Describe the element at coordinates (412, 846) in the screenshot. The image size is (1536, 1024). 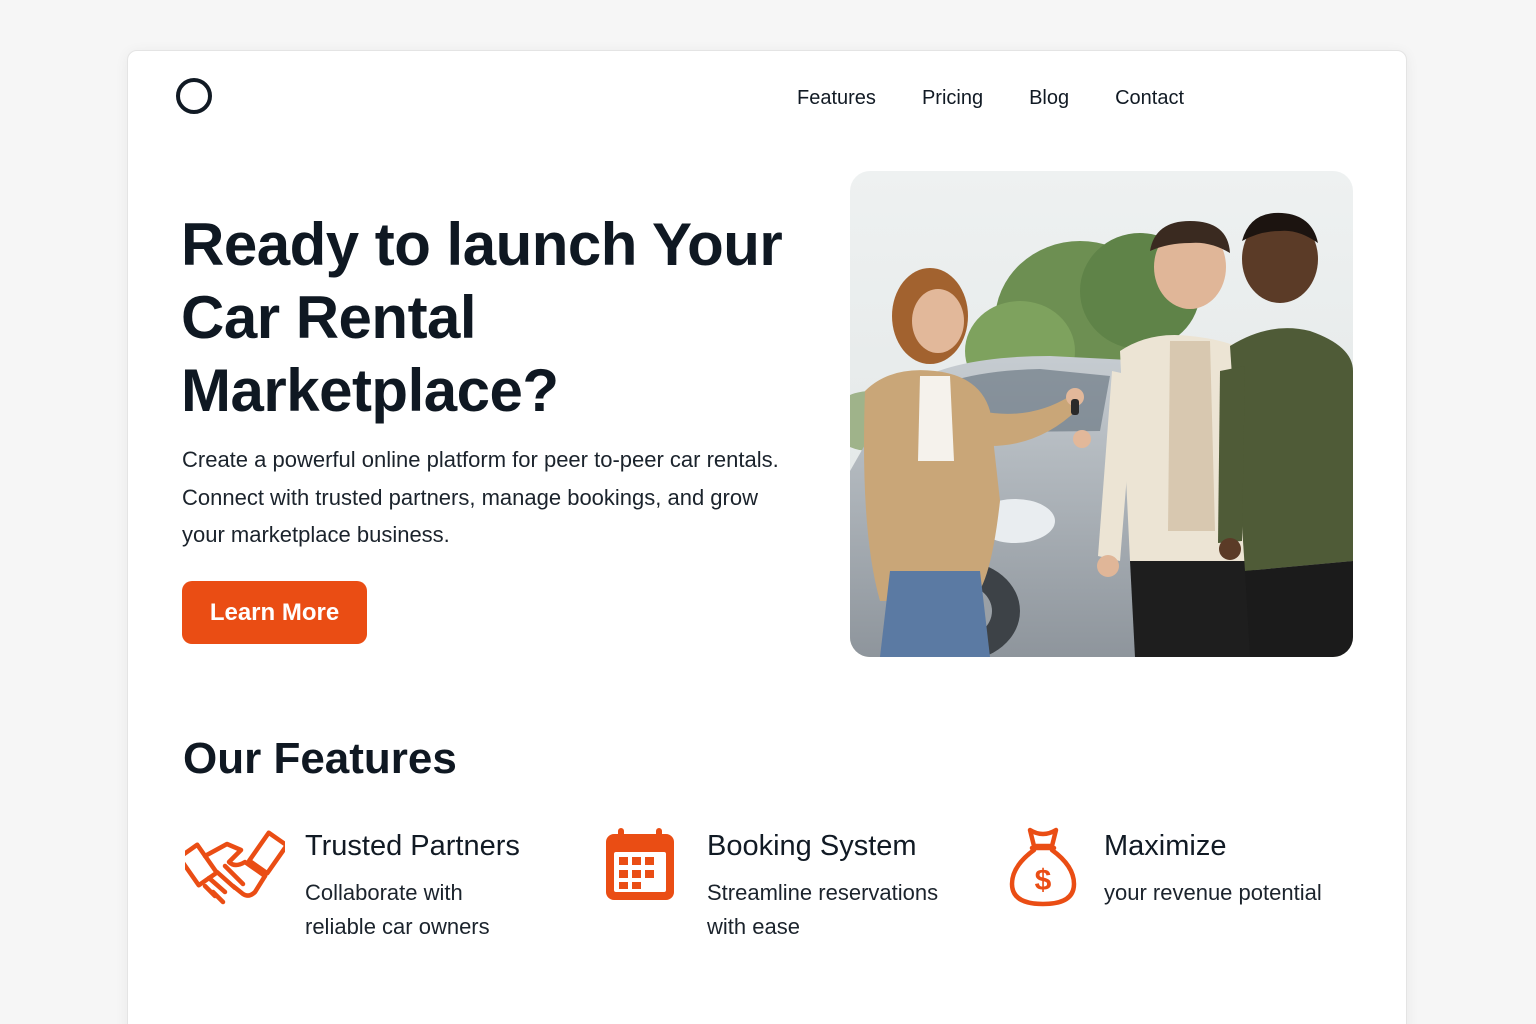
I see `feature-title: Trusted Partners` at that location.